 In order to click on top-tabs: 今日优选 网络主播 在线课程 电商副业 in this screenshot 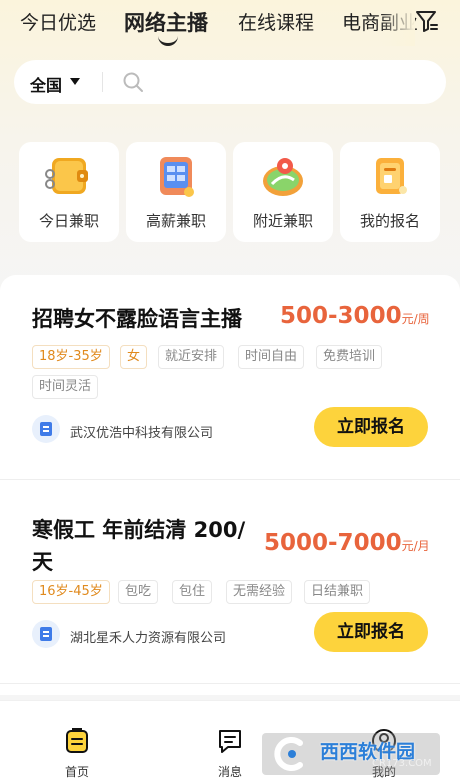, I will do `click(230, 26)`.